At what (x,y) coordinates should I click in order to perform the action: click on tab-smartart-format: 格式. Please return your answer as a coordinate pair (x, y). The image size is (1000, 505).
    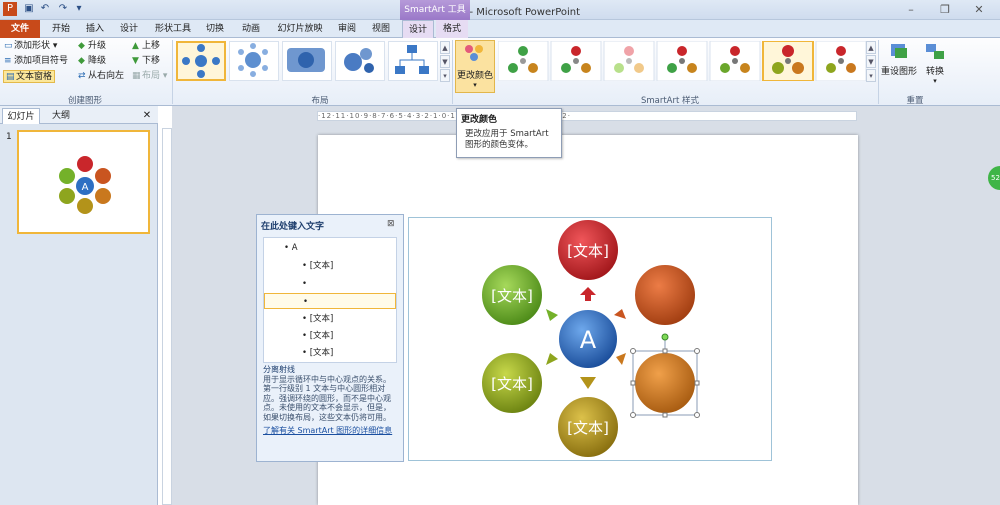
    Looking at the image, I should click on (452, 29).